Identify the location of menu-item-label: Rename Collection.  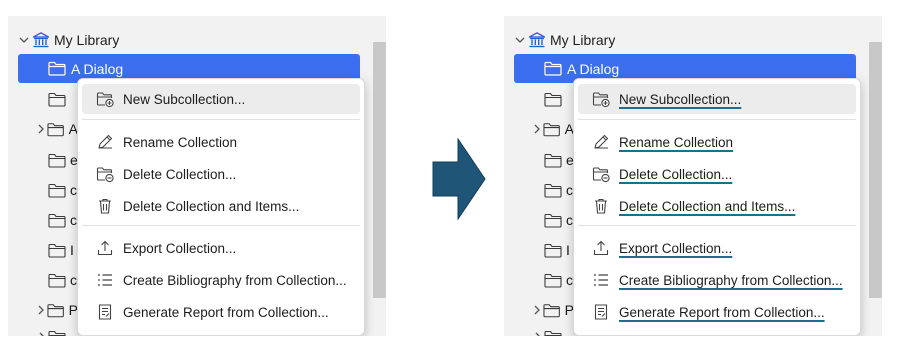
(180, 142).